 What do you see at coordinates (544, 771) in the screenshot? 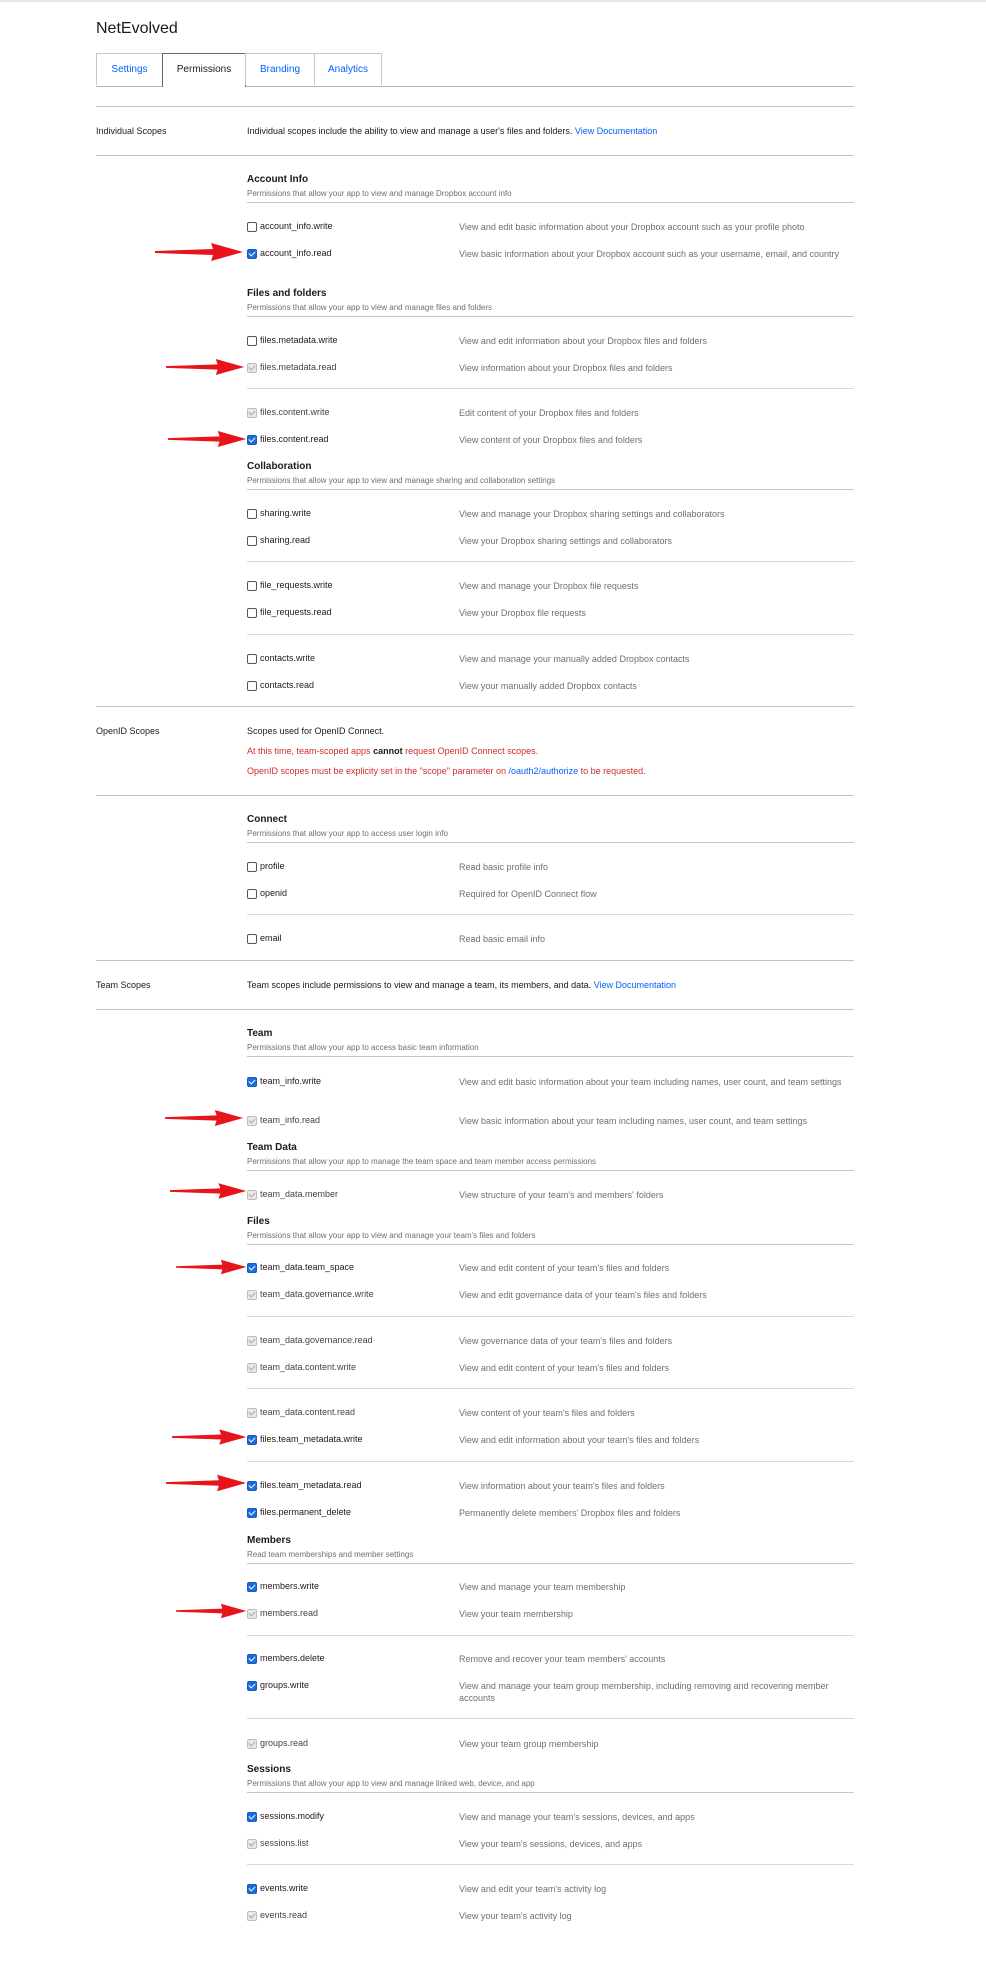
I see `oauth2-authorize-link: /oauth2/authorize` at bounding box center [544, 771].